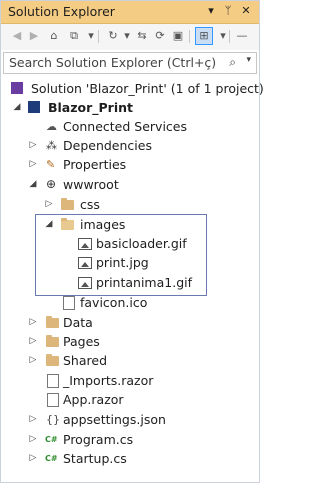 This screenshot has width=320, height=483. Describe the element at coordinates (127, 36) in the screenshot. I see `history-dropdown-icon: ▾` at that location.